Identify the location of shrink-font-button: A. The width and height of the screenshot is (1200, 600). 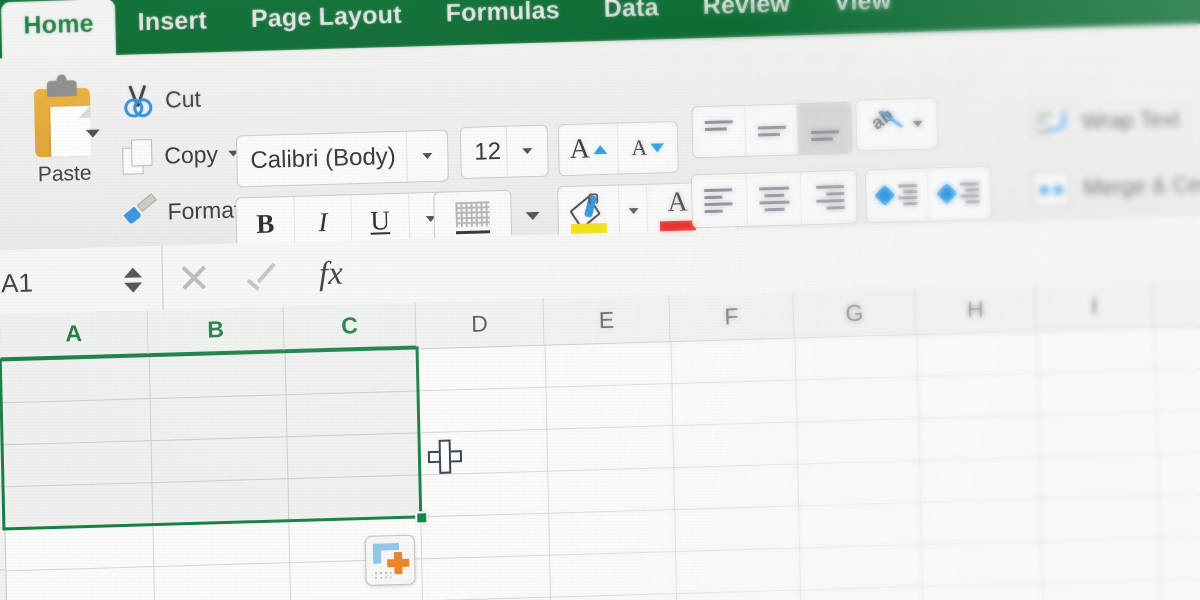
(648, 148).